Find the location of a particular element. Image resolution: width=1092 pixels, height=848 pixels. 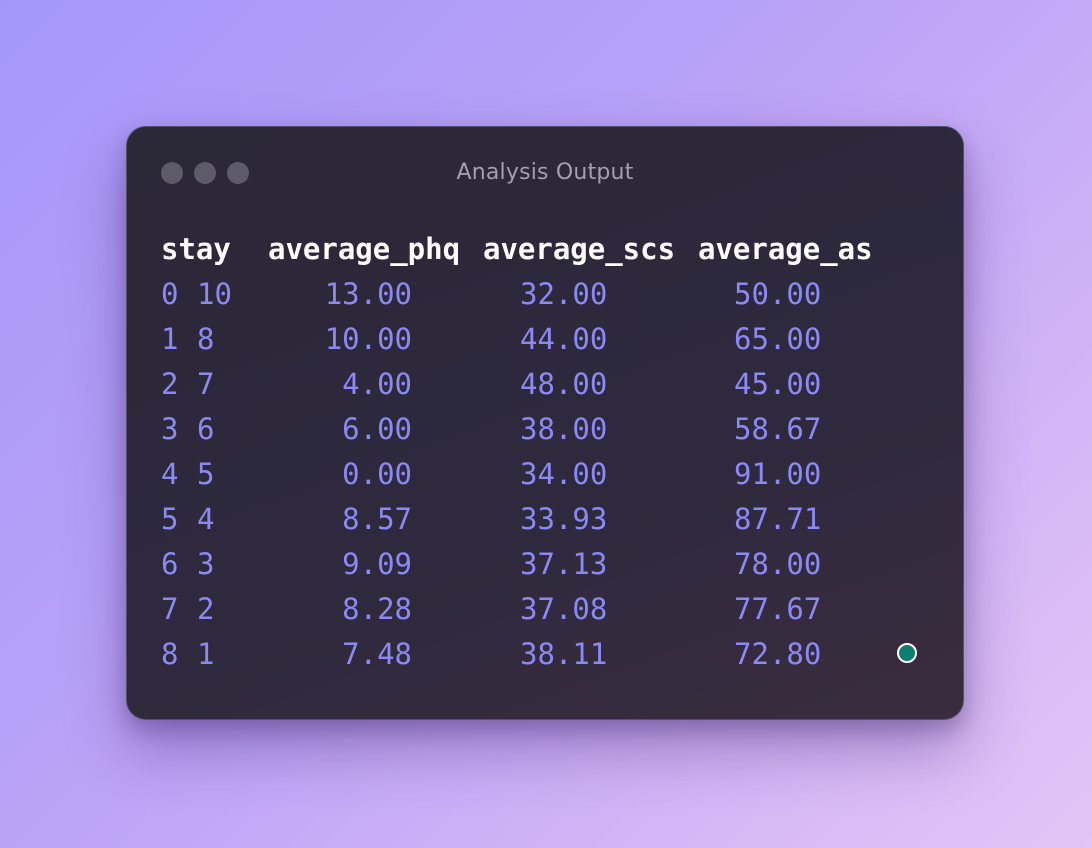

row-average-scs: 32.00 is located at coordinates (564, 294).